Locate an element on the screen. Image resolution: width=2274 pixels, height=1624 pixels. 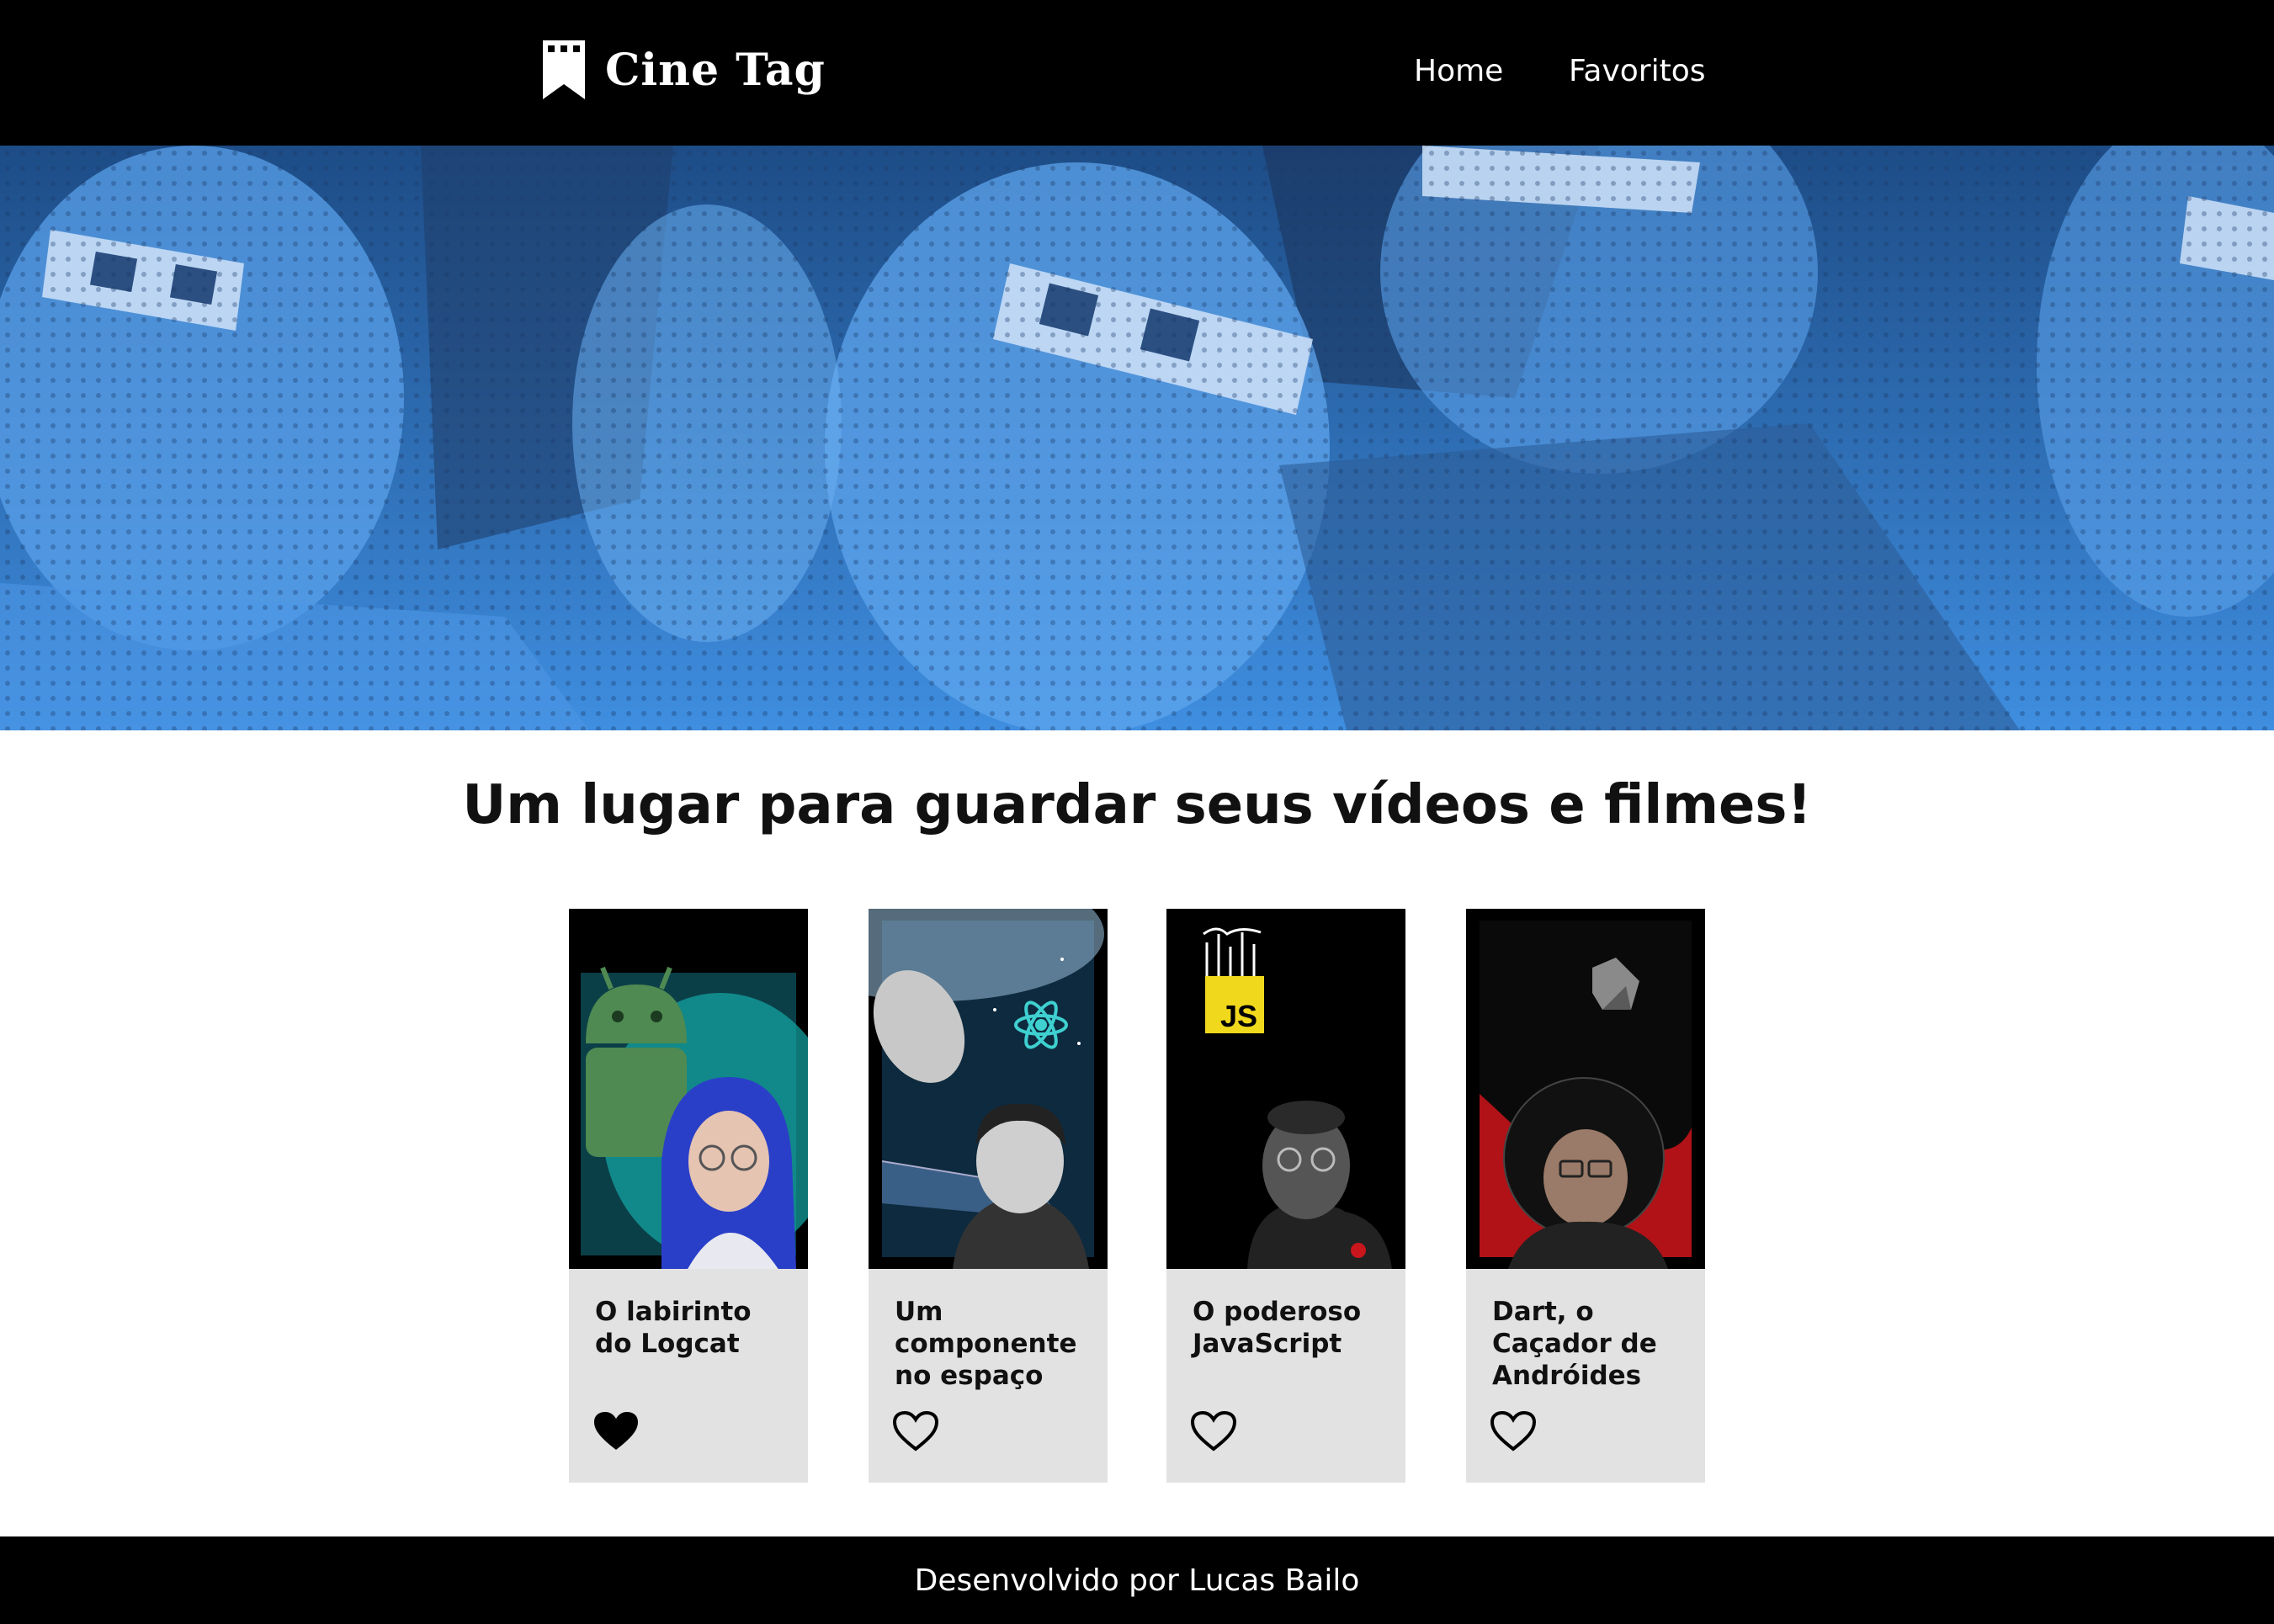
video-thumbnail: JS is located at coordinates (1285, 1089).